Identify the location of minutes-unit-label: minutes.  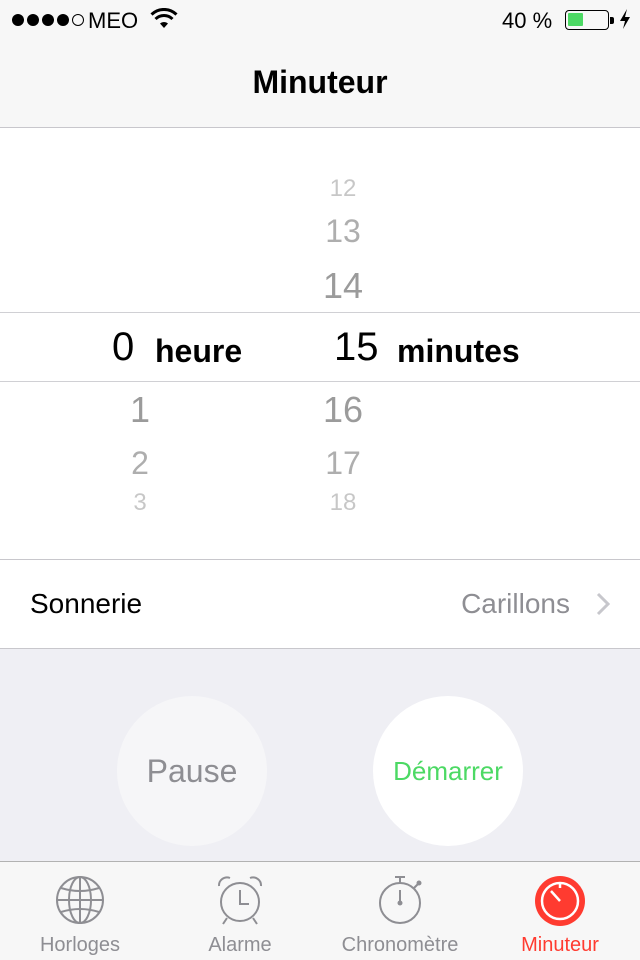
(458, 351).